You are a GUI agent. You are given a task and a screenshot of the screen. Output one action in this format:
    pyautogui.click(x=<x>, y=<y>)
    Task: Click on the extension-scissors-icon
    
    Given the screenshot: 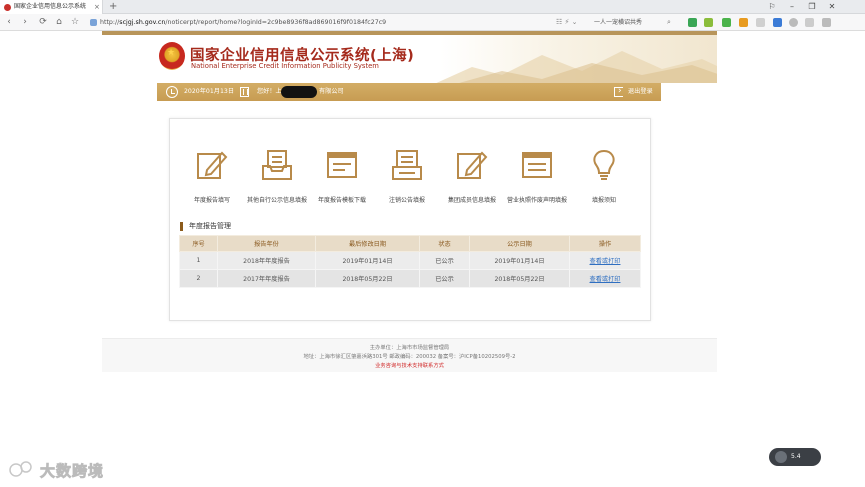 What is the action you would take?
    pyautogui.click(x=708, y=22)
    